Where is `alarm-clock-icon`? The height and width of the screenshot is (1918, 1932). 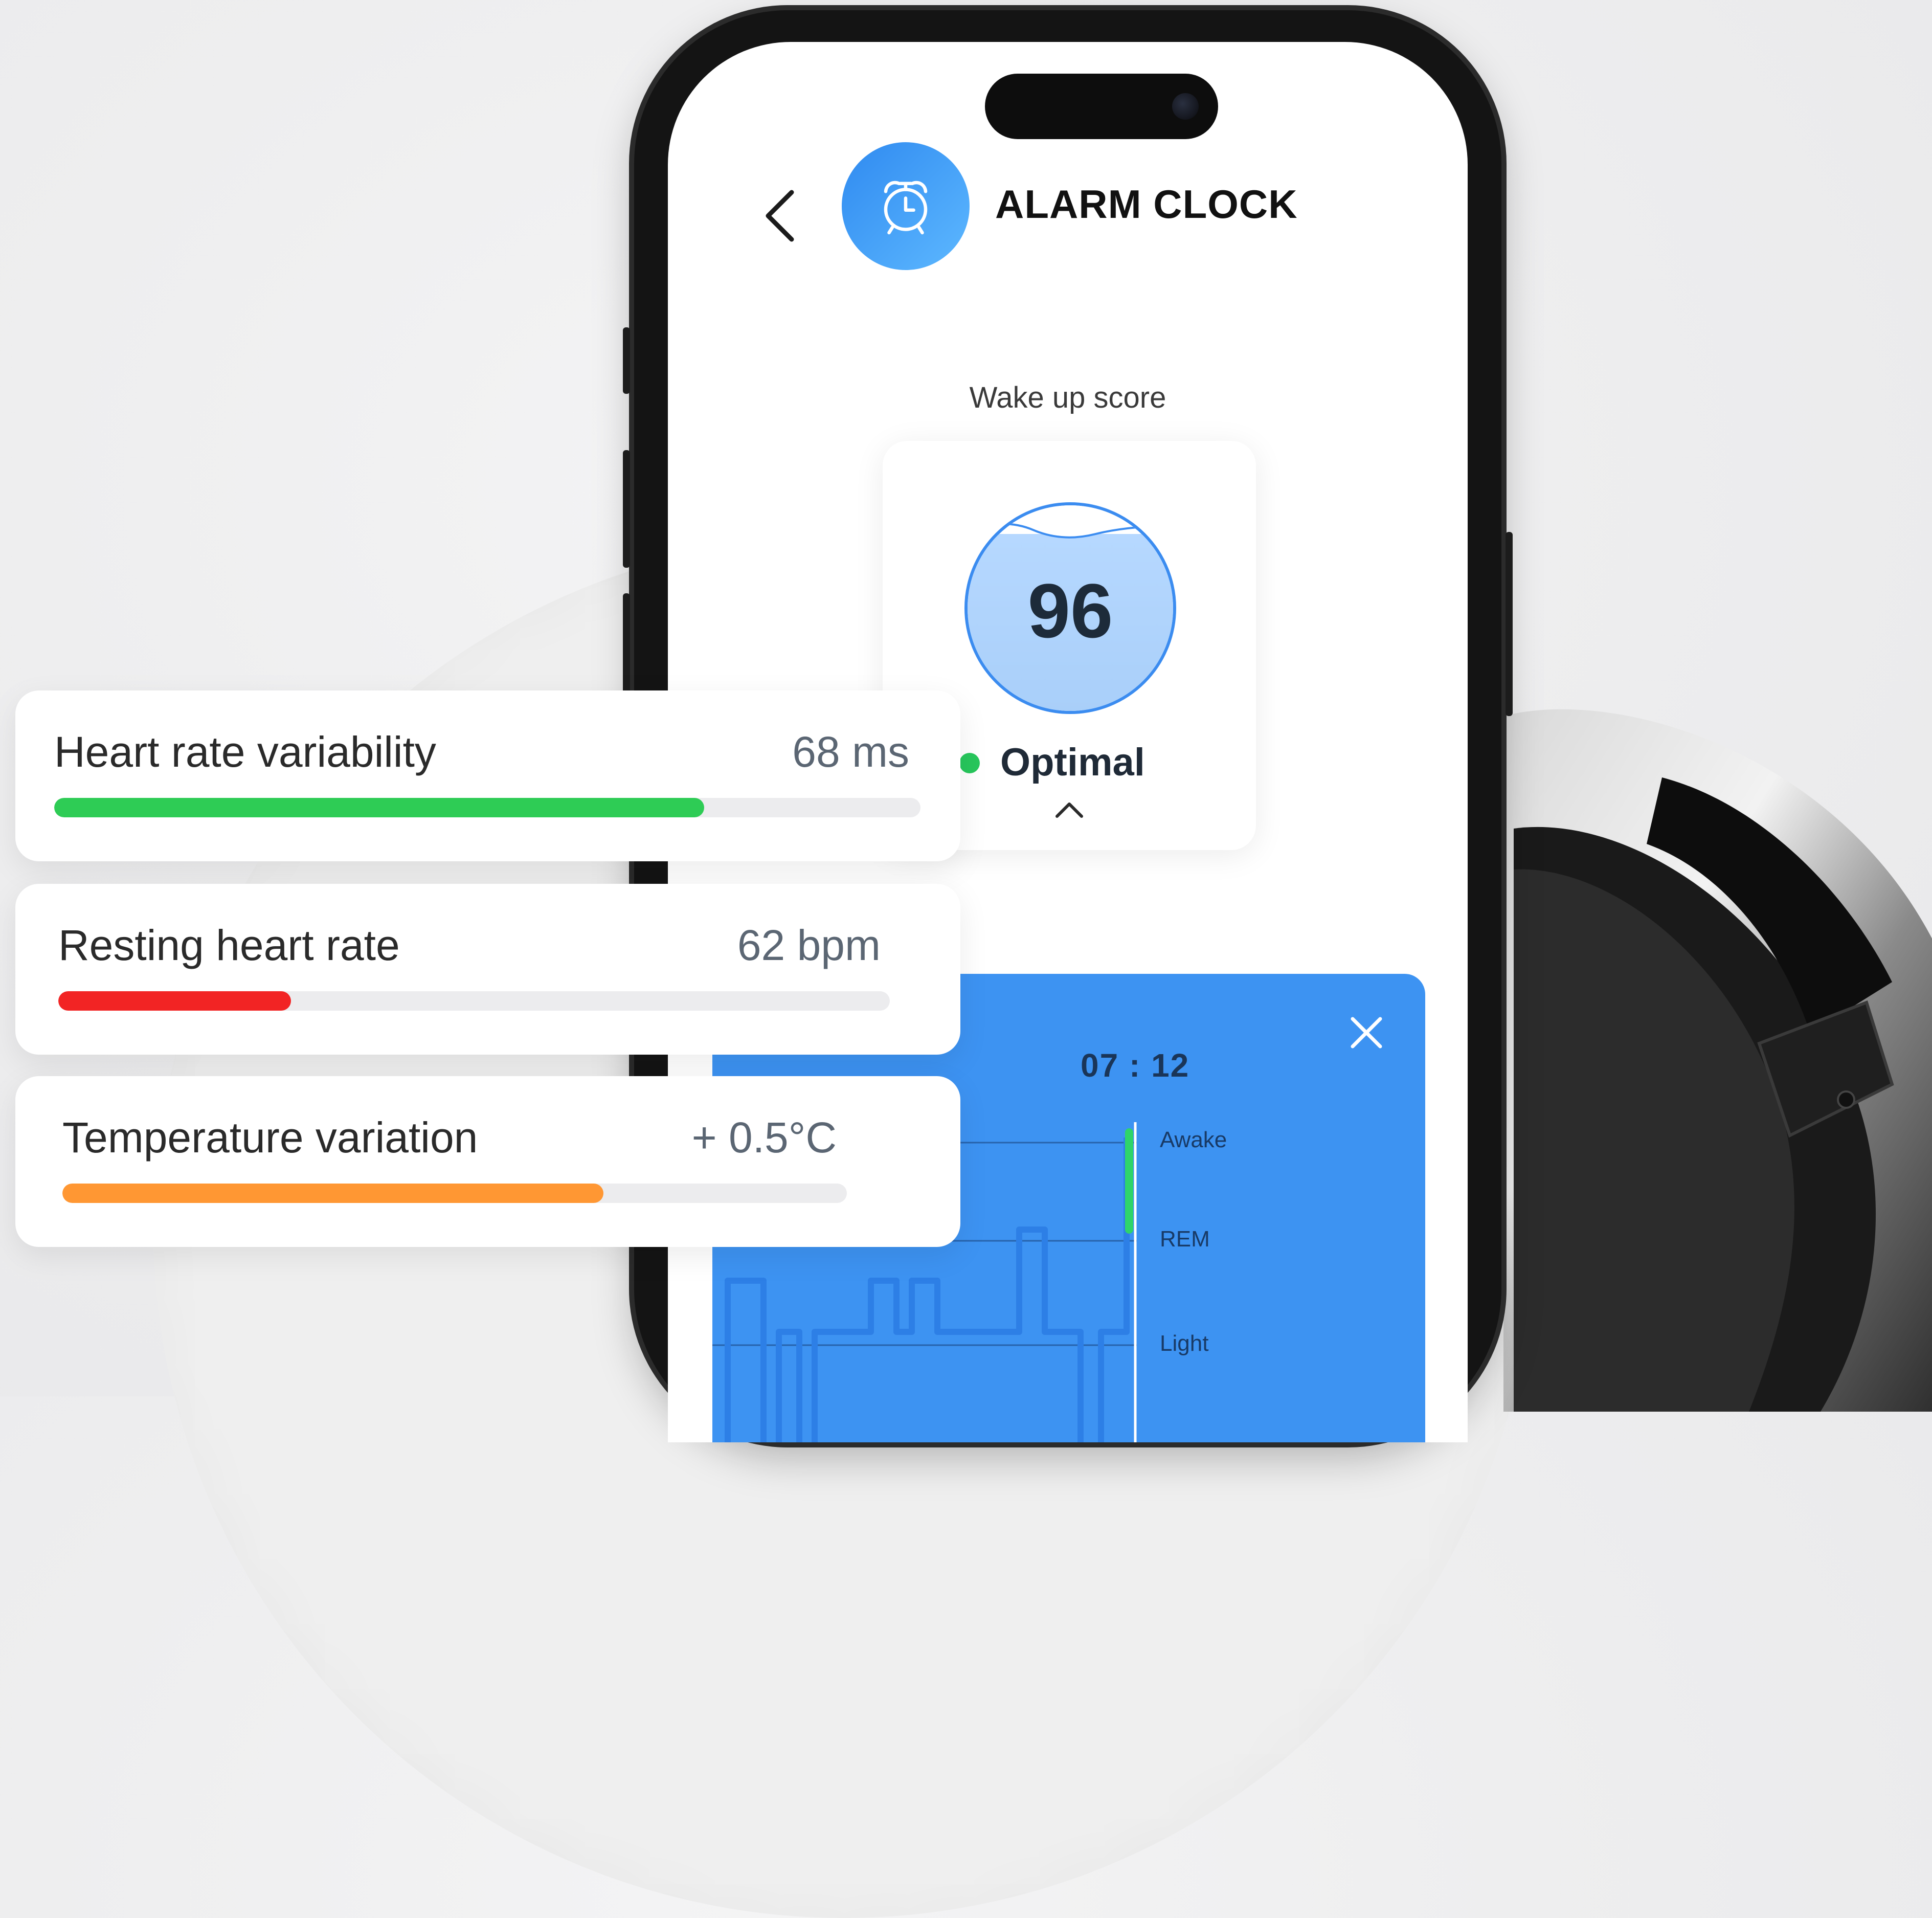
alarm-clock-icon is located at coordinates (906, 208).